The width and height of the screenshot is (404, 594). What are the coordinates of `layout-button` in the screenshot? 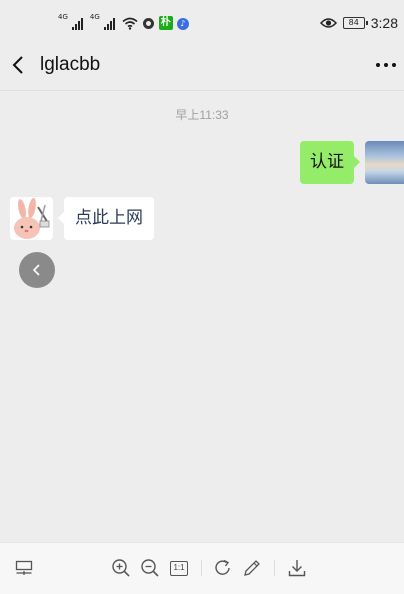 It's located at (24, 568).